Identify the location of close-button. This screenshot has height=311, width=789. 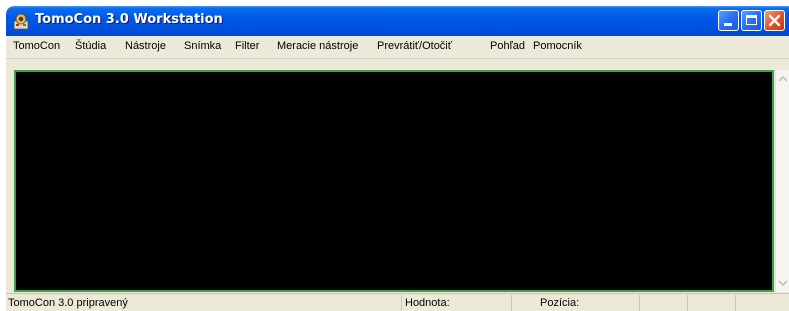
(774, 20).